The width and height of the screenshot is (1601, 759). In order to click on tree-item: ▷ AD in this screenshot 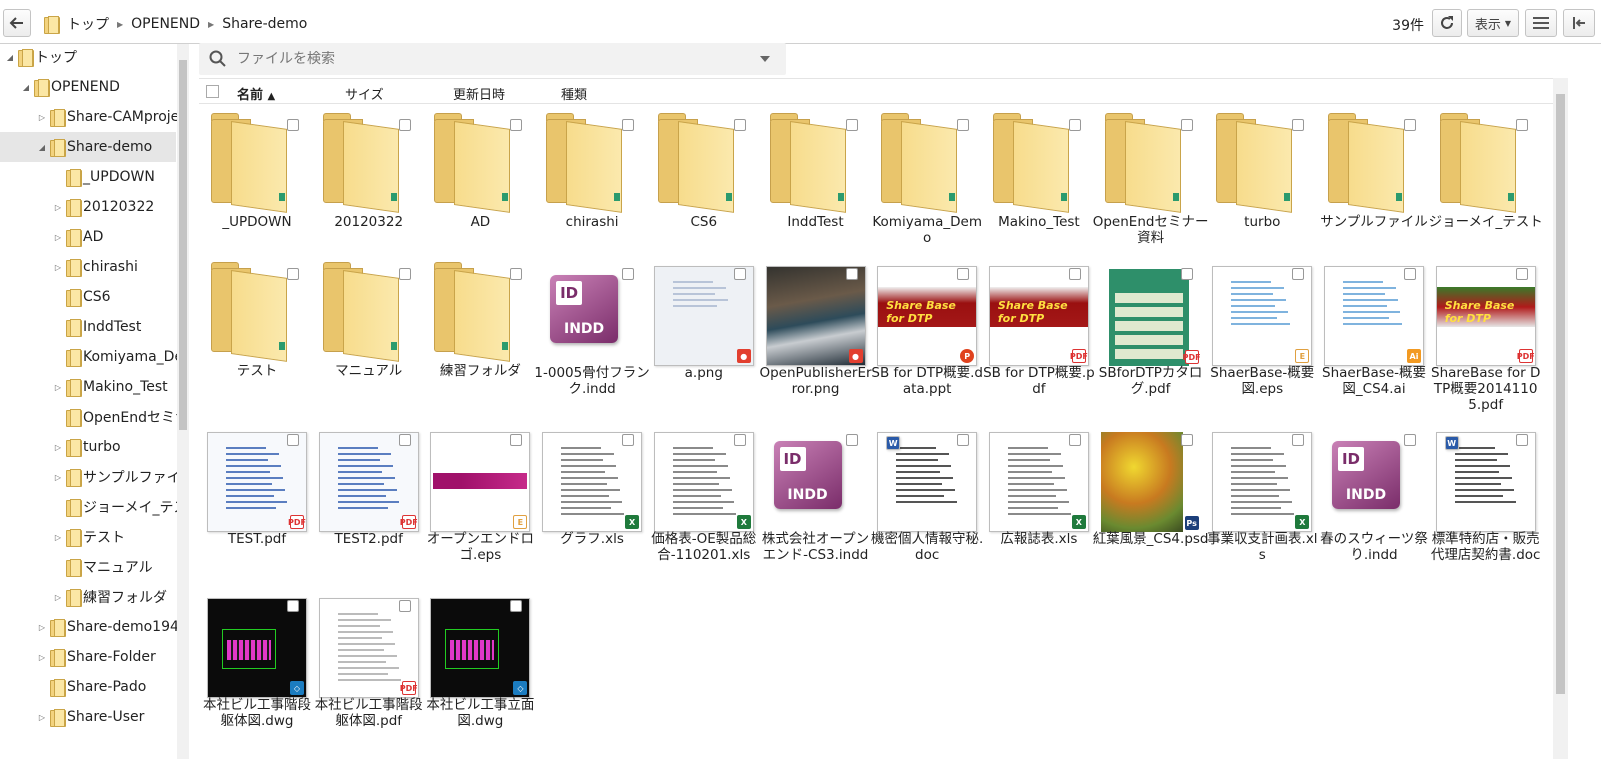, I will do `click(51, 237)`.